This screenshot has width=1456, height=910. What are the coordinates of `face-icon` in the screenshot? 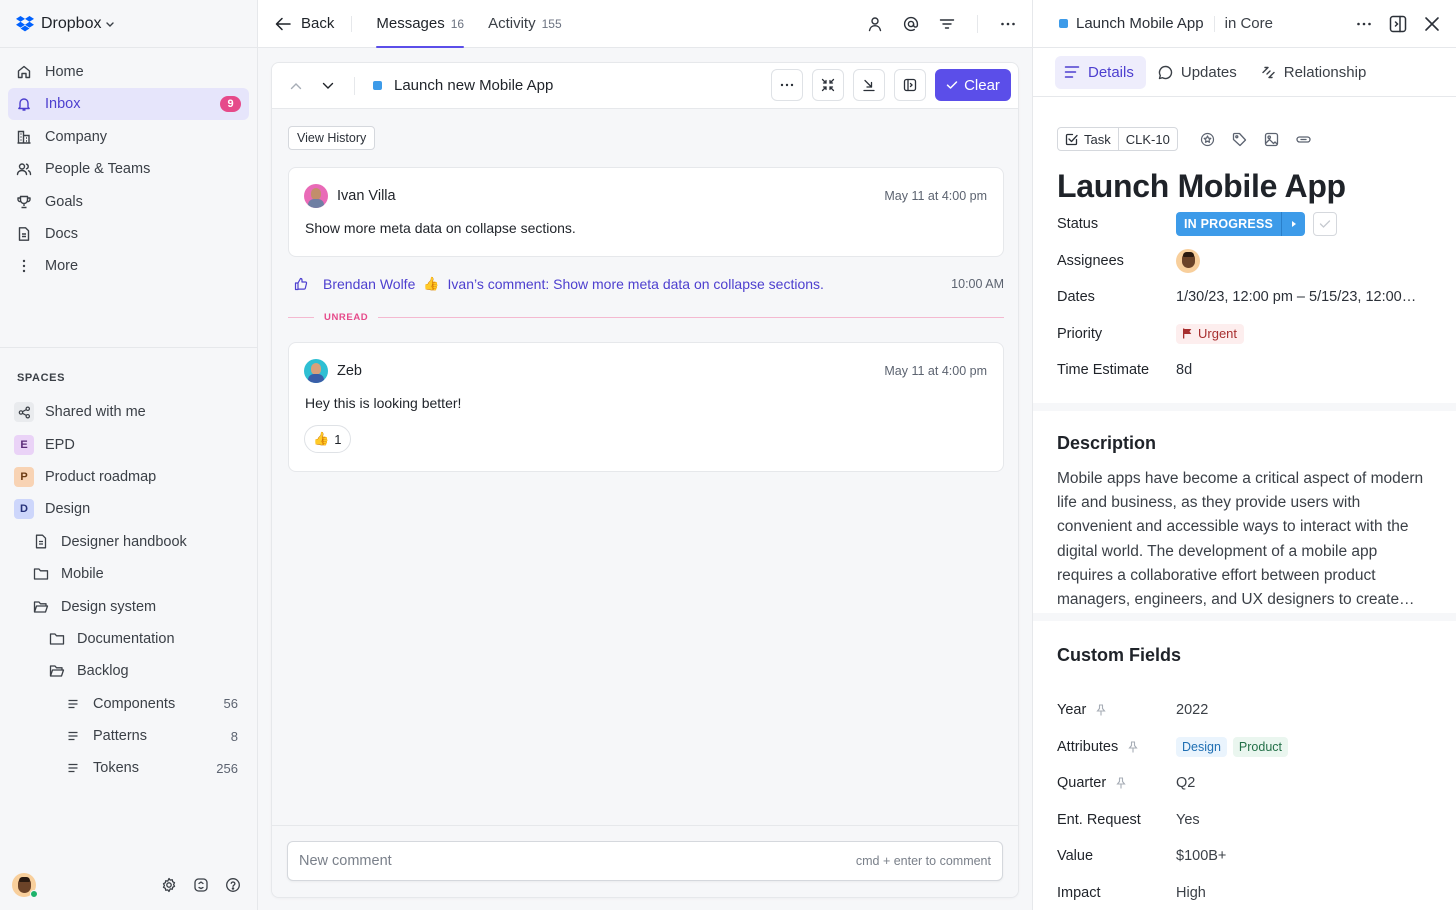 It's located at (201, 885).